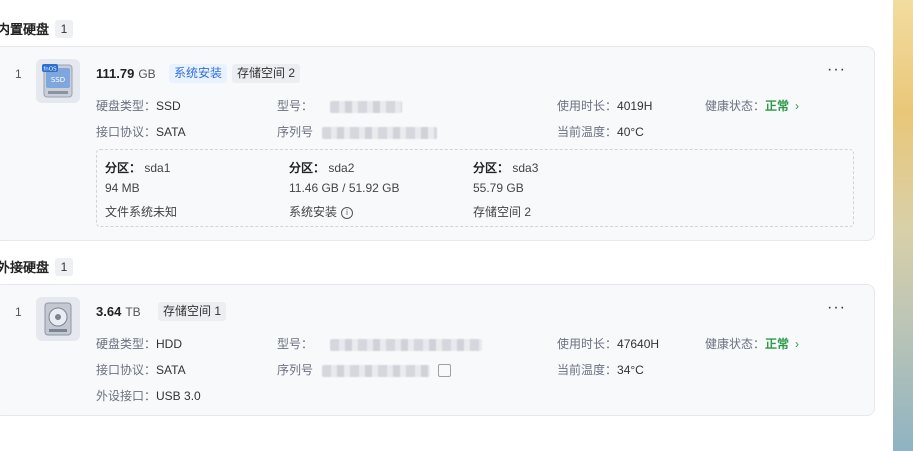  I want to click on partition-filesystem: 文件系统未知, so click(141, 212).